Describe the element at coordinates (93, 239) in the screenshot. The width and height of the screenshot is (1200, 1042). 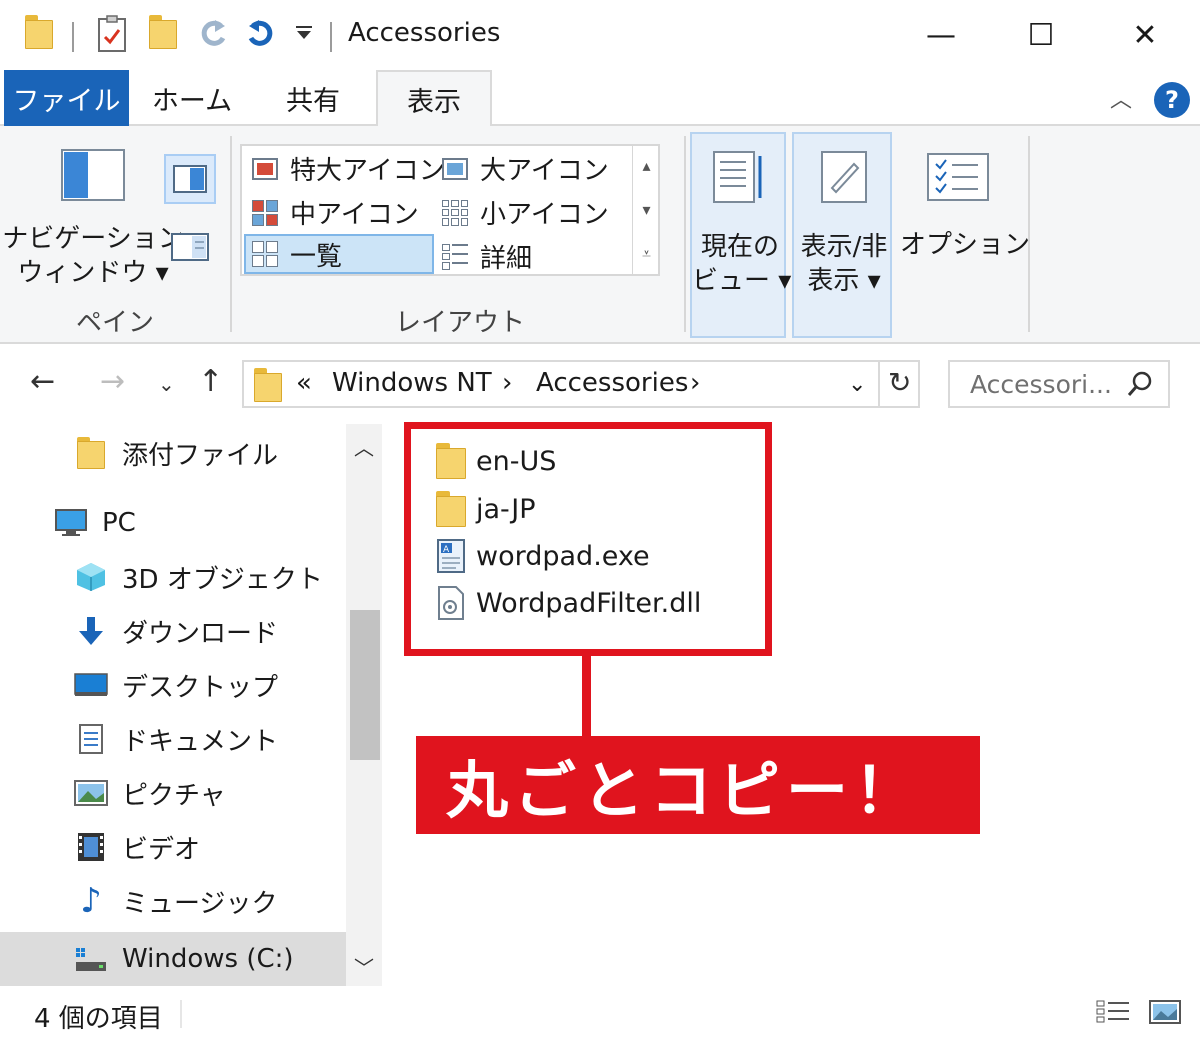
I see `navigation-pane-label-1: ナビゲーション` at that location.